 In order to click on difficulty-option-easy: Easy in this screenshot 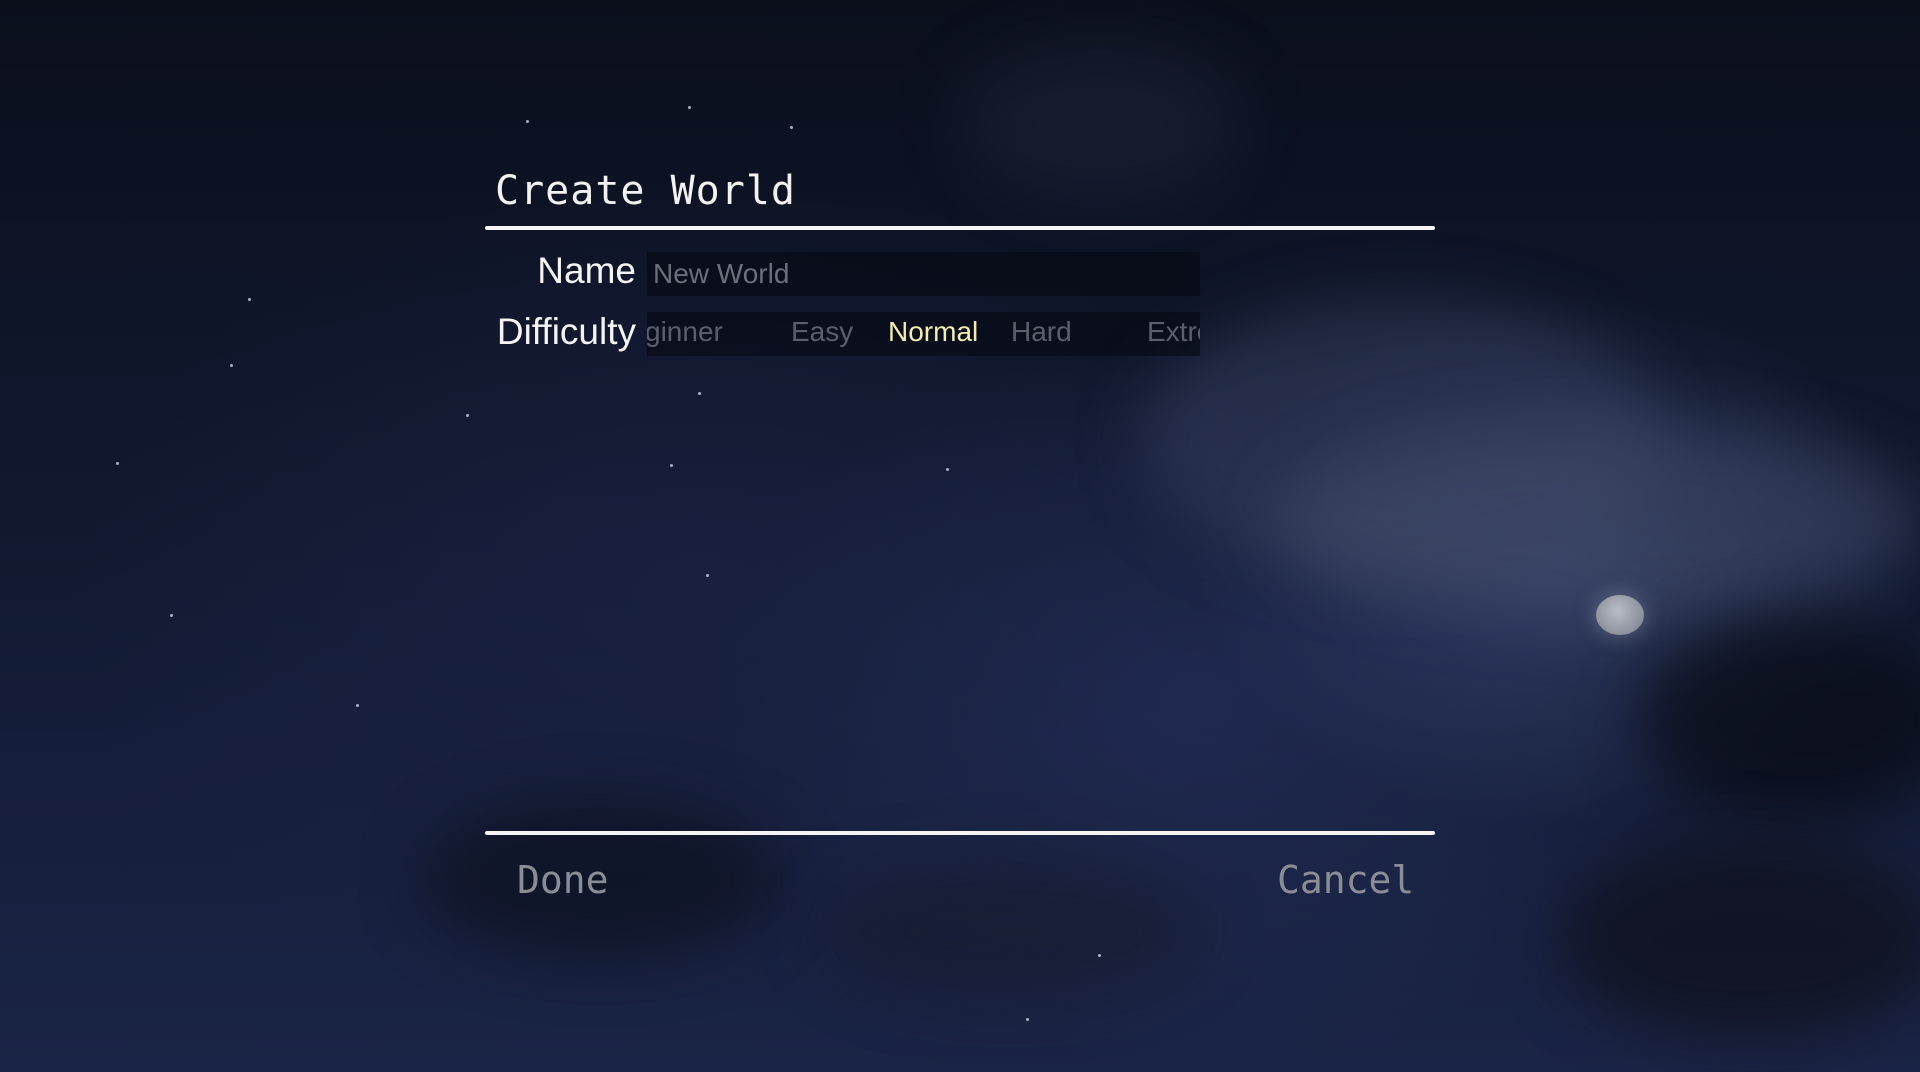, I will do `click(822, 332)`.